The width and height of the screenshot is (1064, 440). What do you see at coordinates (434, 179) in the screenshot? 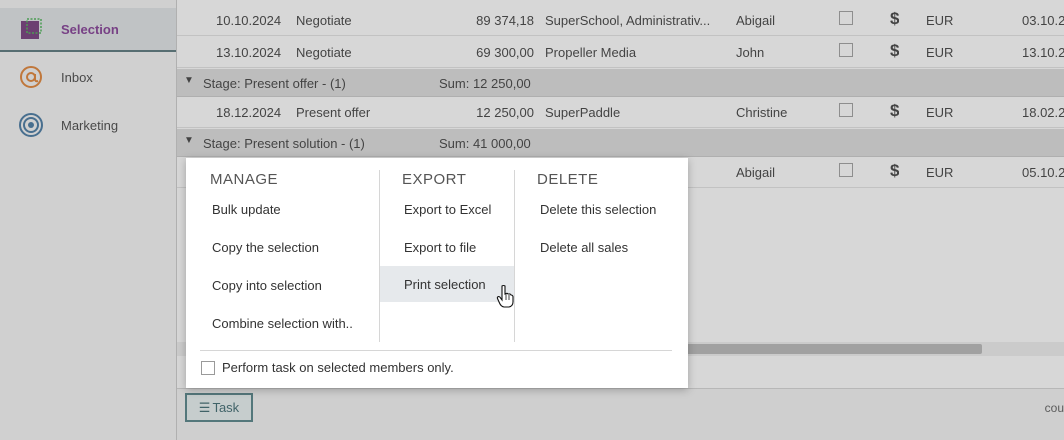
I see `export-heading: EXPORT` at bounding box center [434, 179].